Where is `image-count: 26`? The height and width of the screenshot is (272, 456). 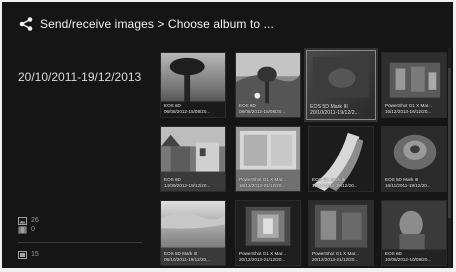
image-count: 26 is located at coordinates (35, 220).